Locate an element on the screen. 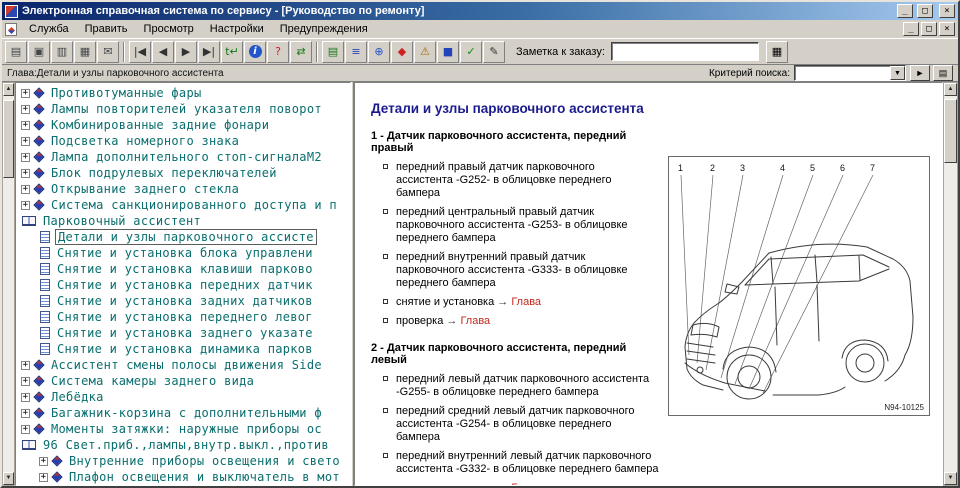  help-button: ? is located at coordinates (278, 51).